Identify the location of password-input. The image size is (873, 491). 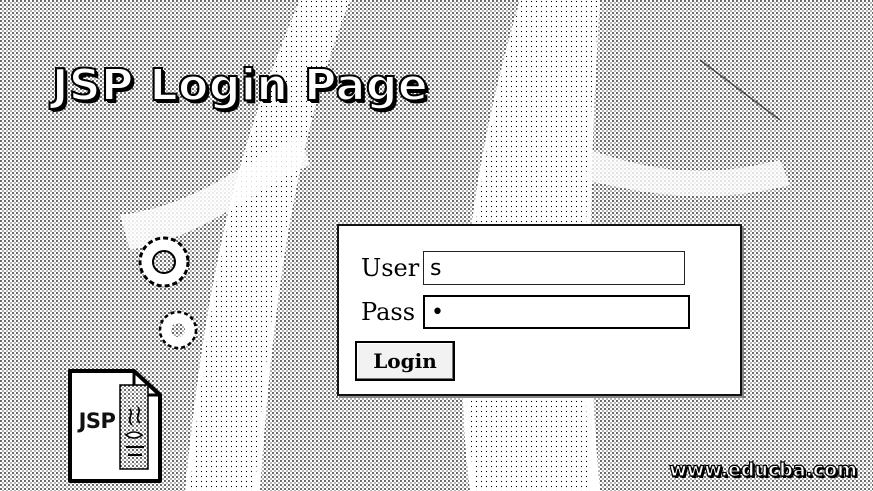
(556, 312).